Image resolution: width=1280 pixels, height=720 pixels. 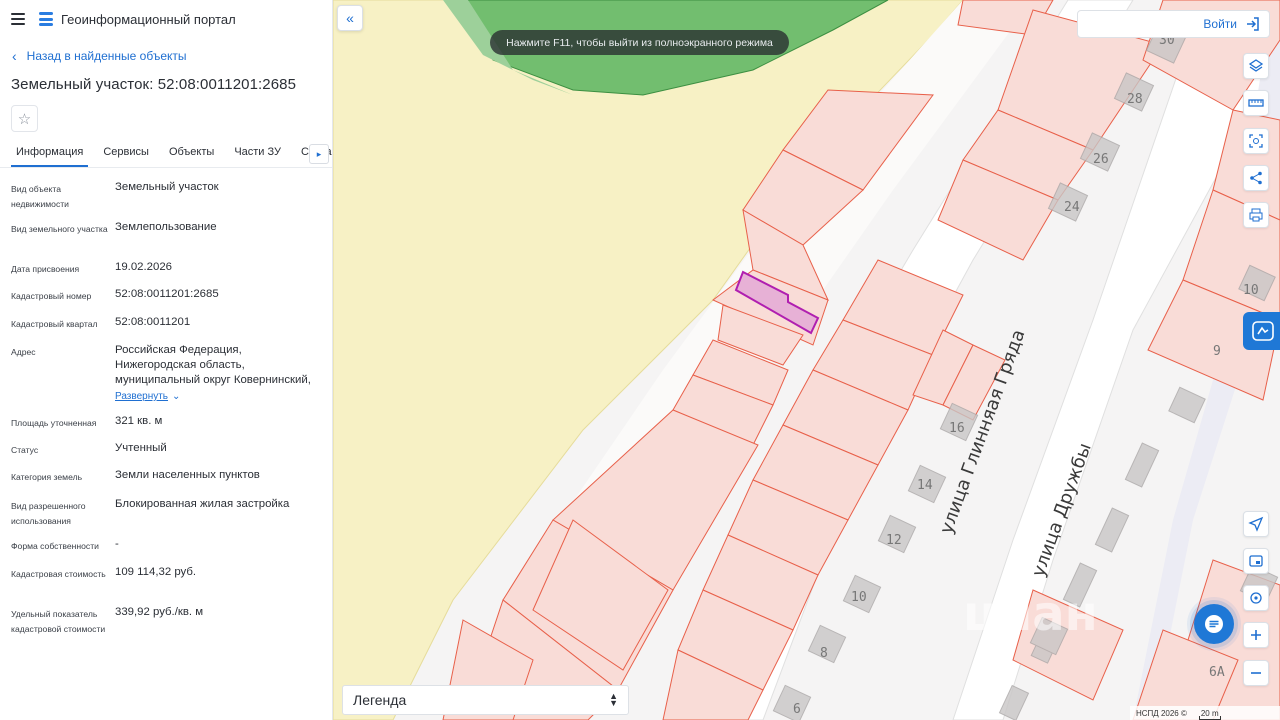 I want to click on info-label: Адрес, so click(x=23, y=352).